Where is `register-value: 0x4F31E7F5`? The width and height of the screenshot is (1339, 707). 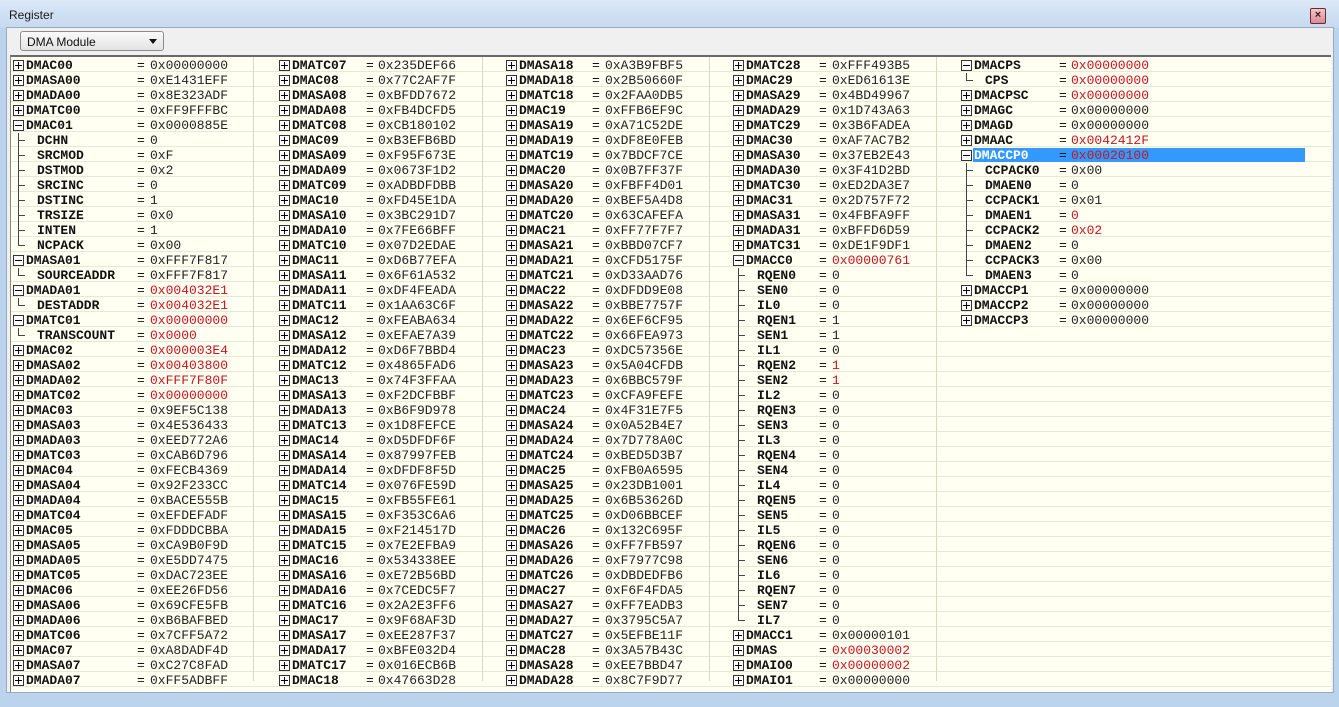 register-value: 0x4F31E7F5 is located at coordinates (644, 410).